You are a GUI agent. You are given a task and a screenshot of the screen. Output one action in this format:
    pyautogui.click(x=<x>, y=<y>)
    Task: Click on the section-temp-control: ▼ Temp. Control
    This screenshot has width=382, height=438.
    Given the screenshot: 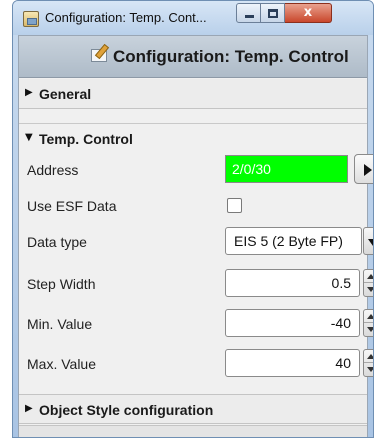 What is the action you would take?
    pyautogui.click(x=193, y=139)
    